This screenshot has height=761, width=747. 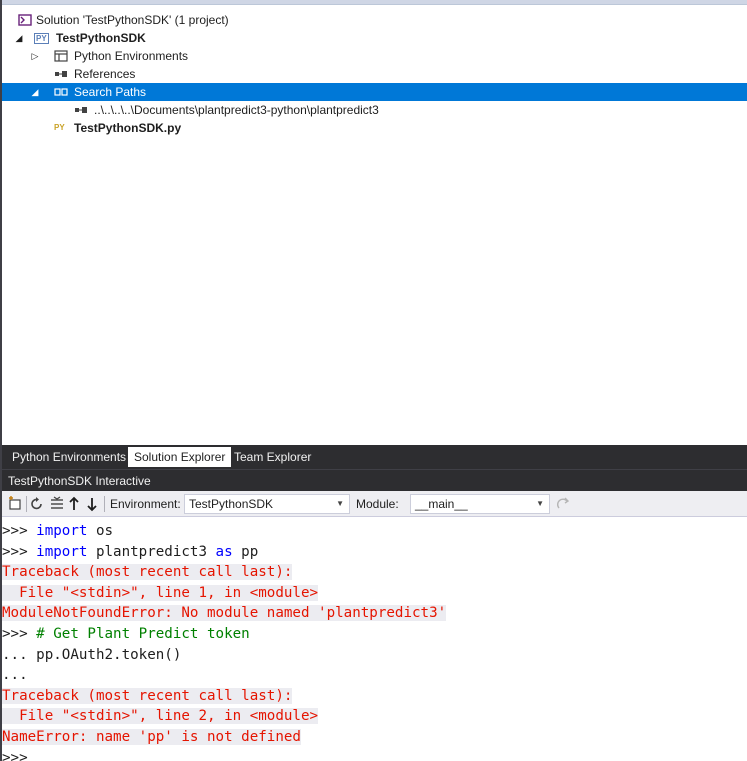 What do you see at coordinates (224, 551) in the screenshot?
I see `keyword: as` at bounding box center [224, 551].